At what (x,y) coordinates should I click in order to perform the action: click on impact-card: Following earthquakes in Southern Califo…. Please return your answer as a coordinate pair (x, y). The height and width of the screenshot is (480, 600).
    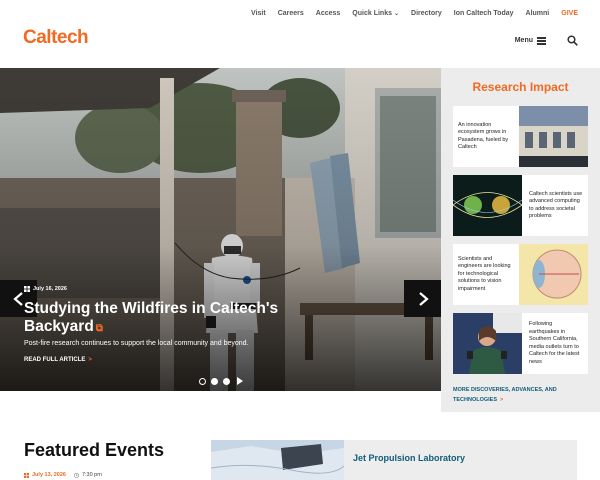
    Looking at the image, I should click on (520, 343).